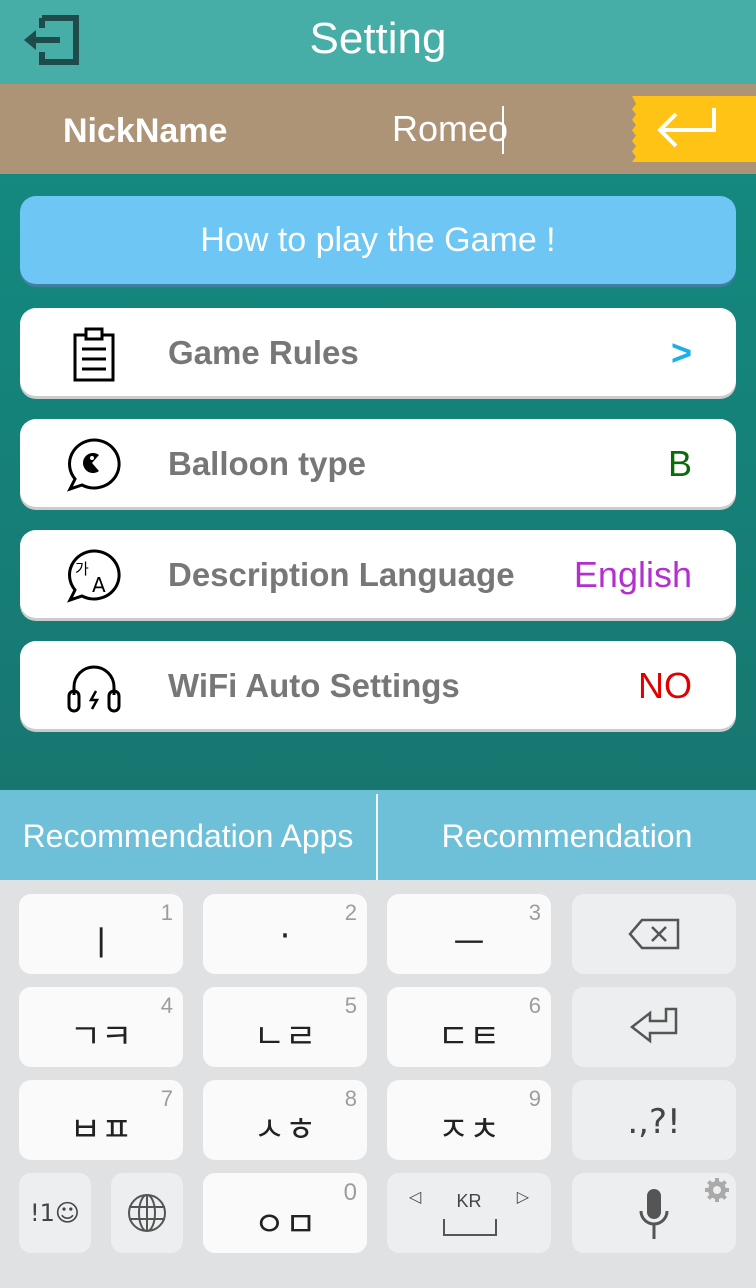 This screenshot has height=1288, width=756. I want to click on setting-game-rules: Game Rules >, so click(378, 352).